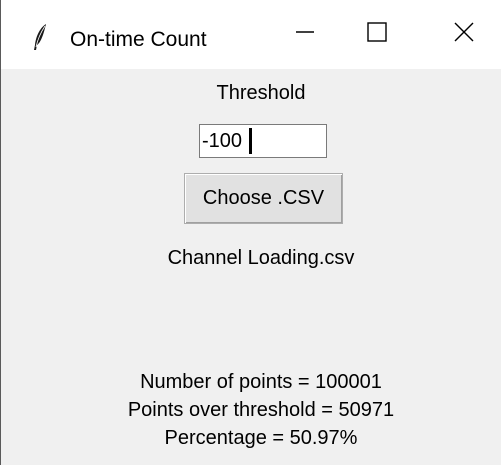  I want to click on minimize-icon, so click(305, 34).